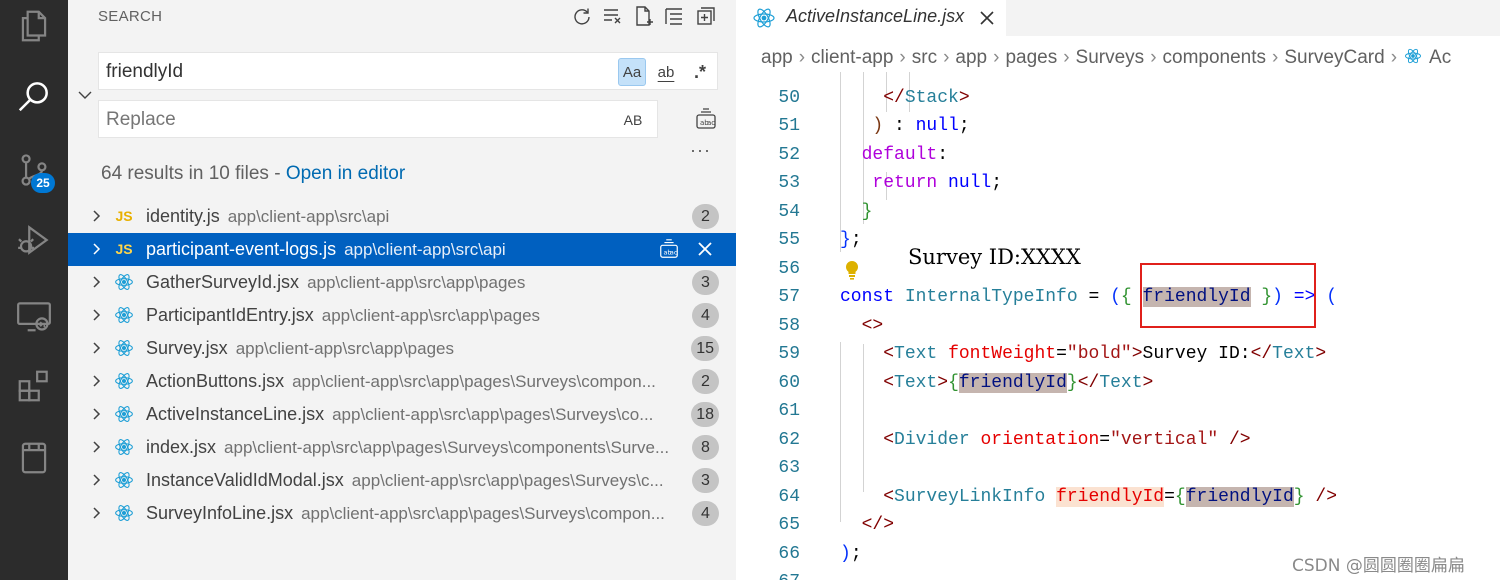  Describe the element at coordinates (852, 57) in the screenshot. I see `breadcrumb-item: client-app` at that location.